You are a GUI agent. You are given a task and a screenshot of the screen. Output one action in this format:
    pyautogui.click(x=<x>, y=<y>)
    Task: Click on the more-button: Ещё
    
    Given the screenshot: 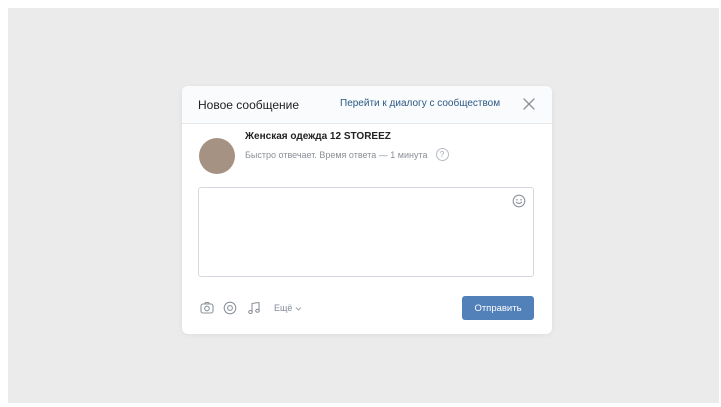 What is the action you would take?
    pyautogui.click(x=288, y=308)
    